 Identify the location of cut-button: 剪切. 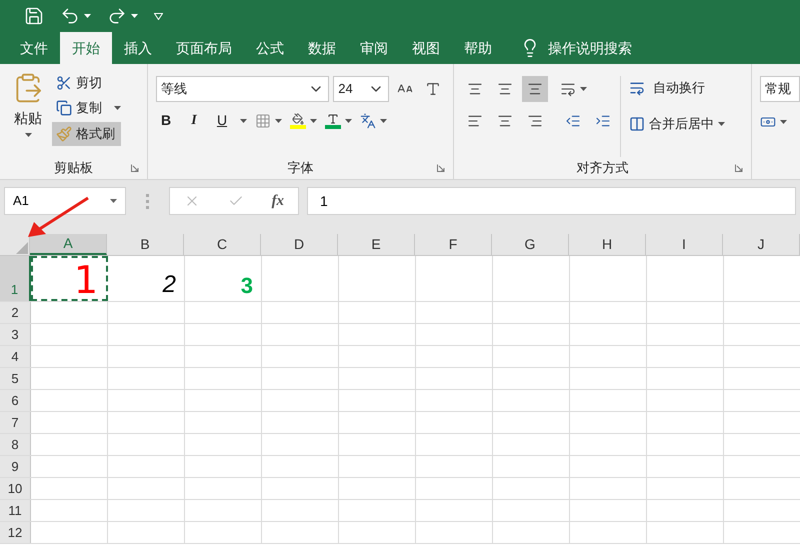
(86, 83).